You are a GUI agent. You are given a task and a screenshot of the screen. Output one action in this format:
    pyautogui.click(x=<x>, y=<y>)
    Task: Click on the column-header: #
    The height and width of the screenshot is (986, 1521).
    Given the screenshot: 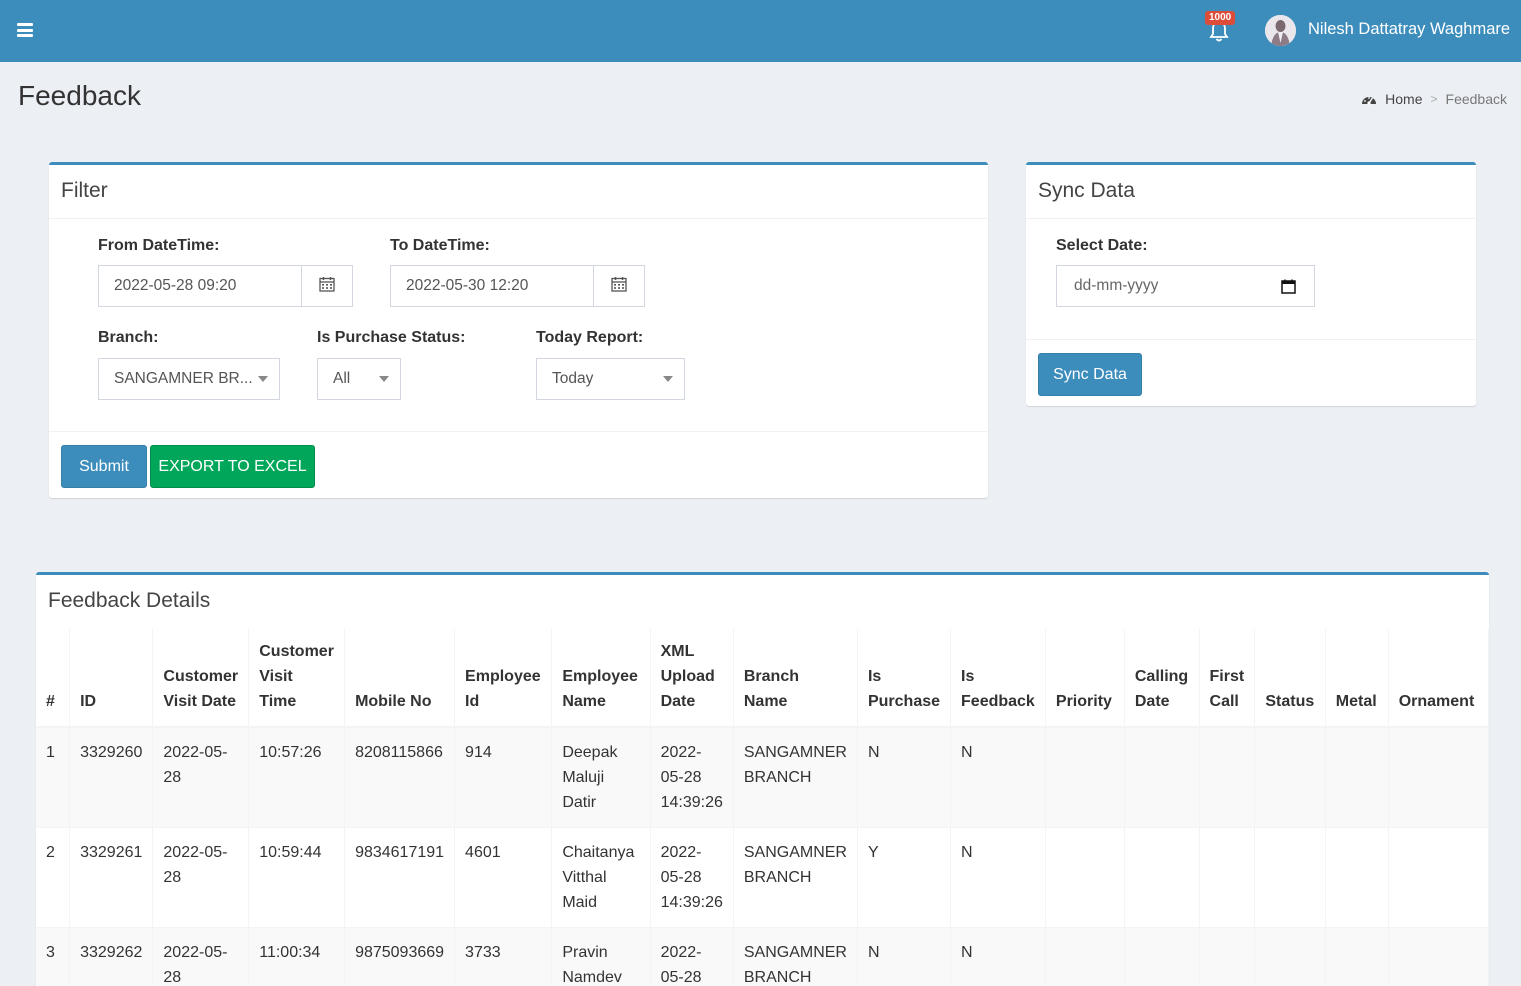 What is the action you would take?
    pyautogui.click(x=53, y=678)
    